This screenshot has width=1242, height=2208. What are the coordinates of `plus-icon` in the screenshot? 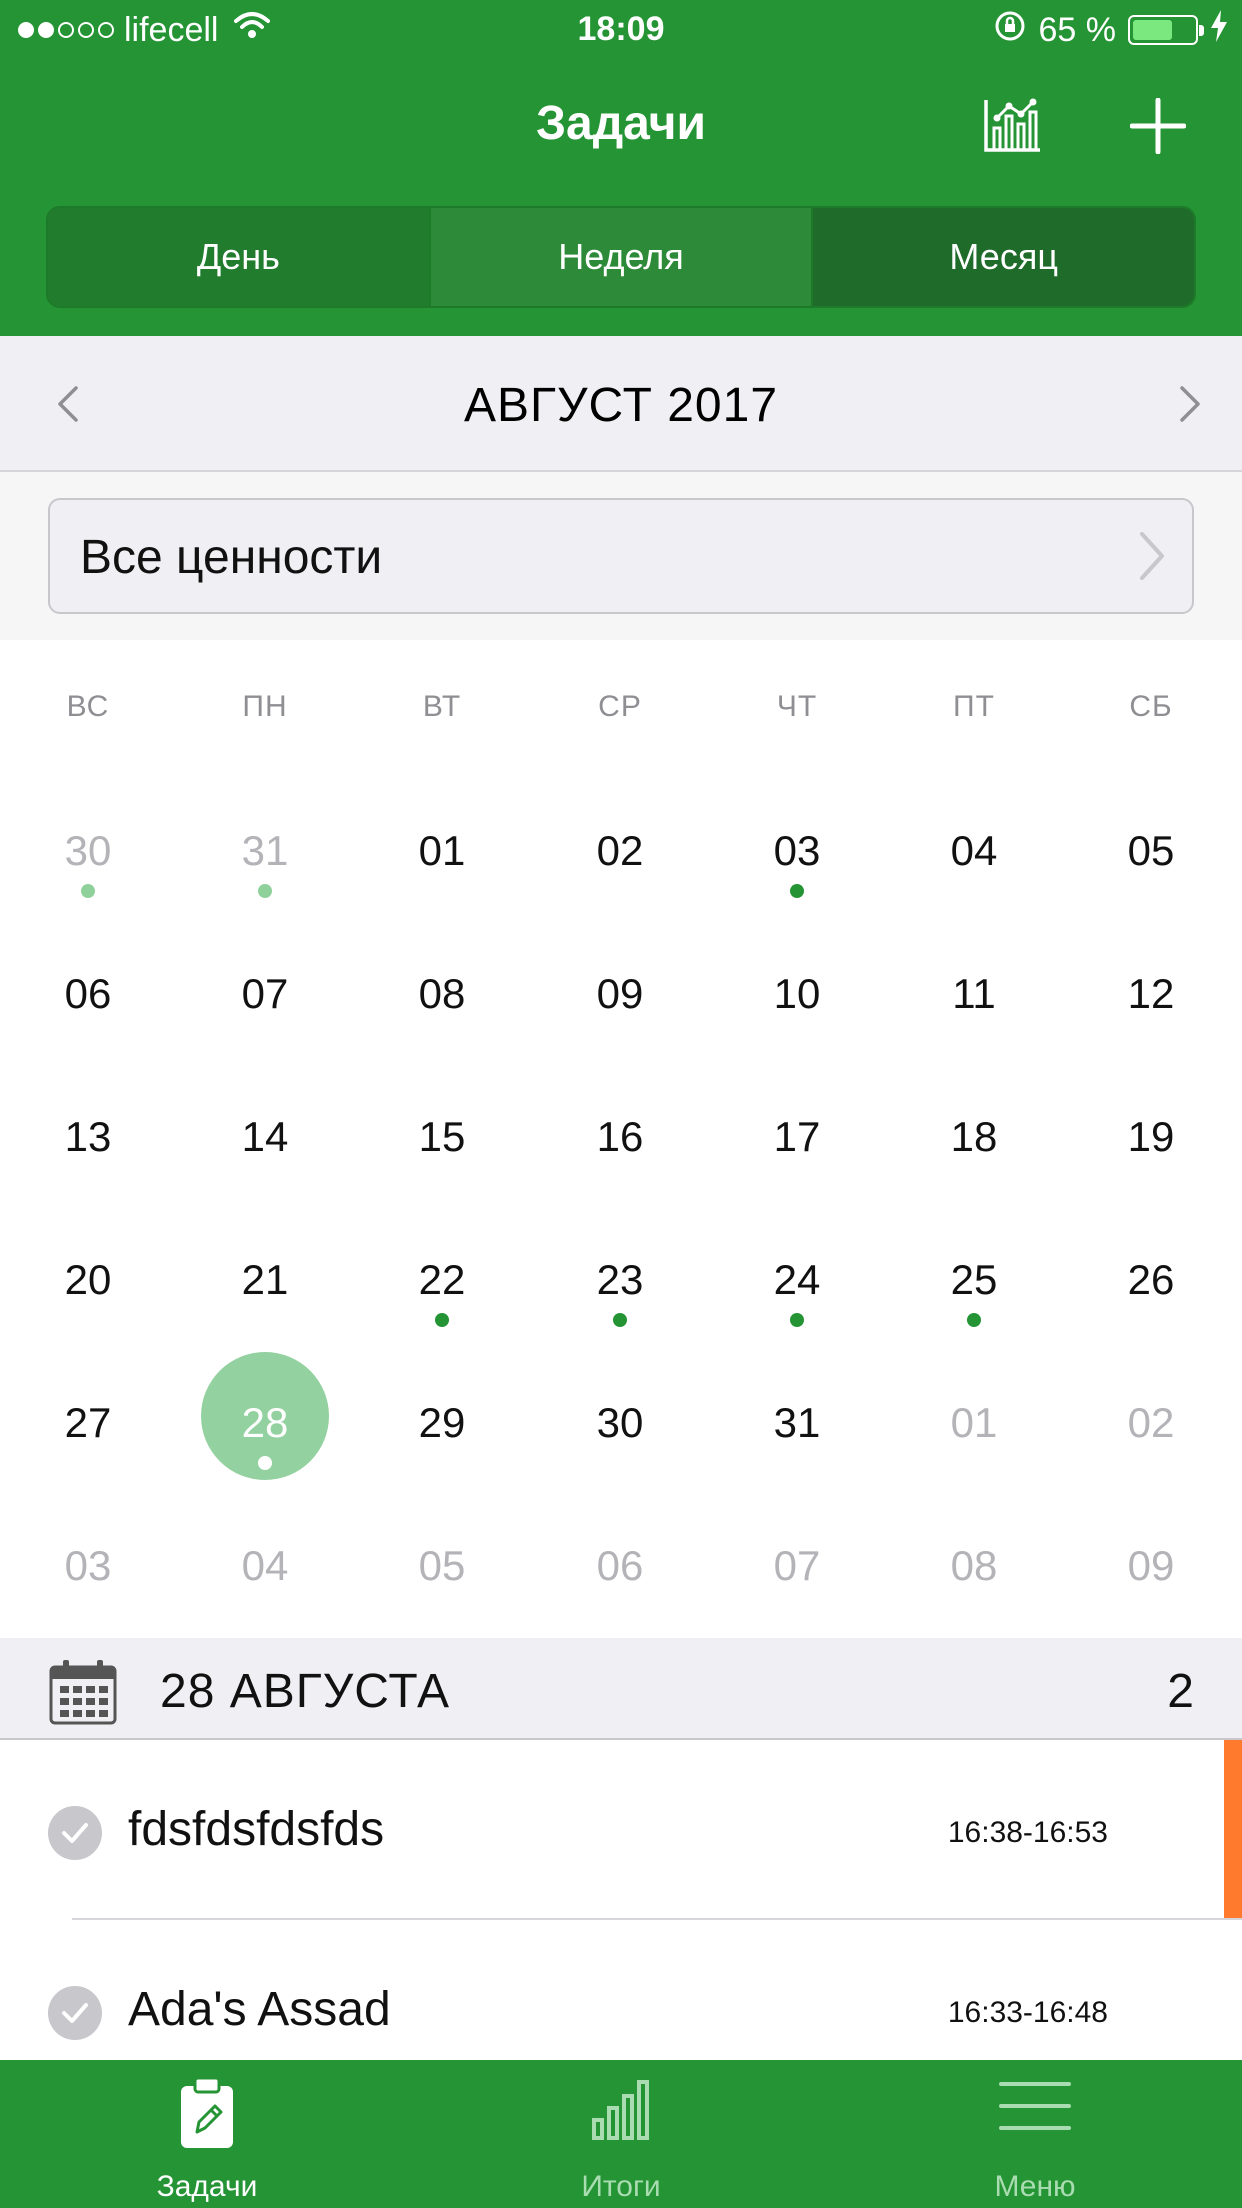 It's located at (1158, 126).